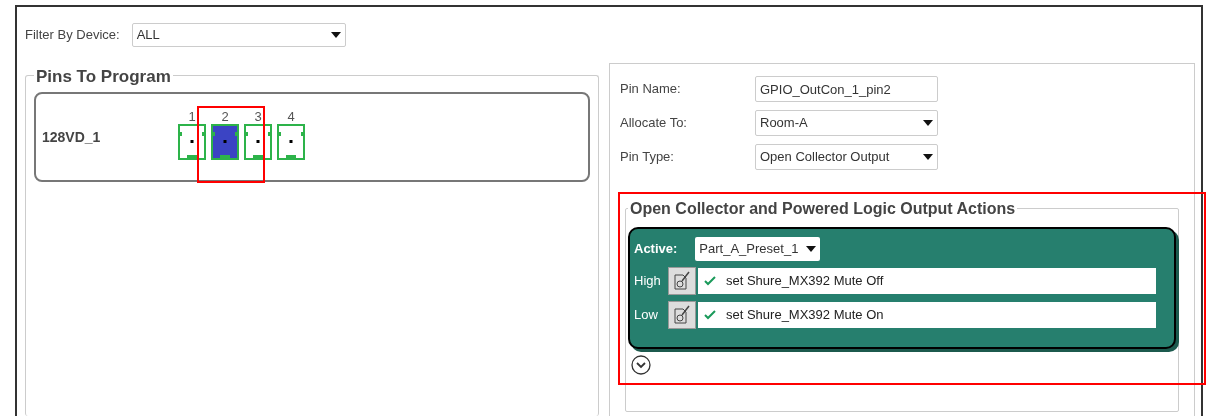 Image resolution: width=1213 pixels, height=420 pixels. What do you see at coordinates (927, 315) in the screenshot?
I see `action-field: set Shure_MX392 Mute On` at bounding box center [927, 315].